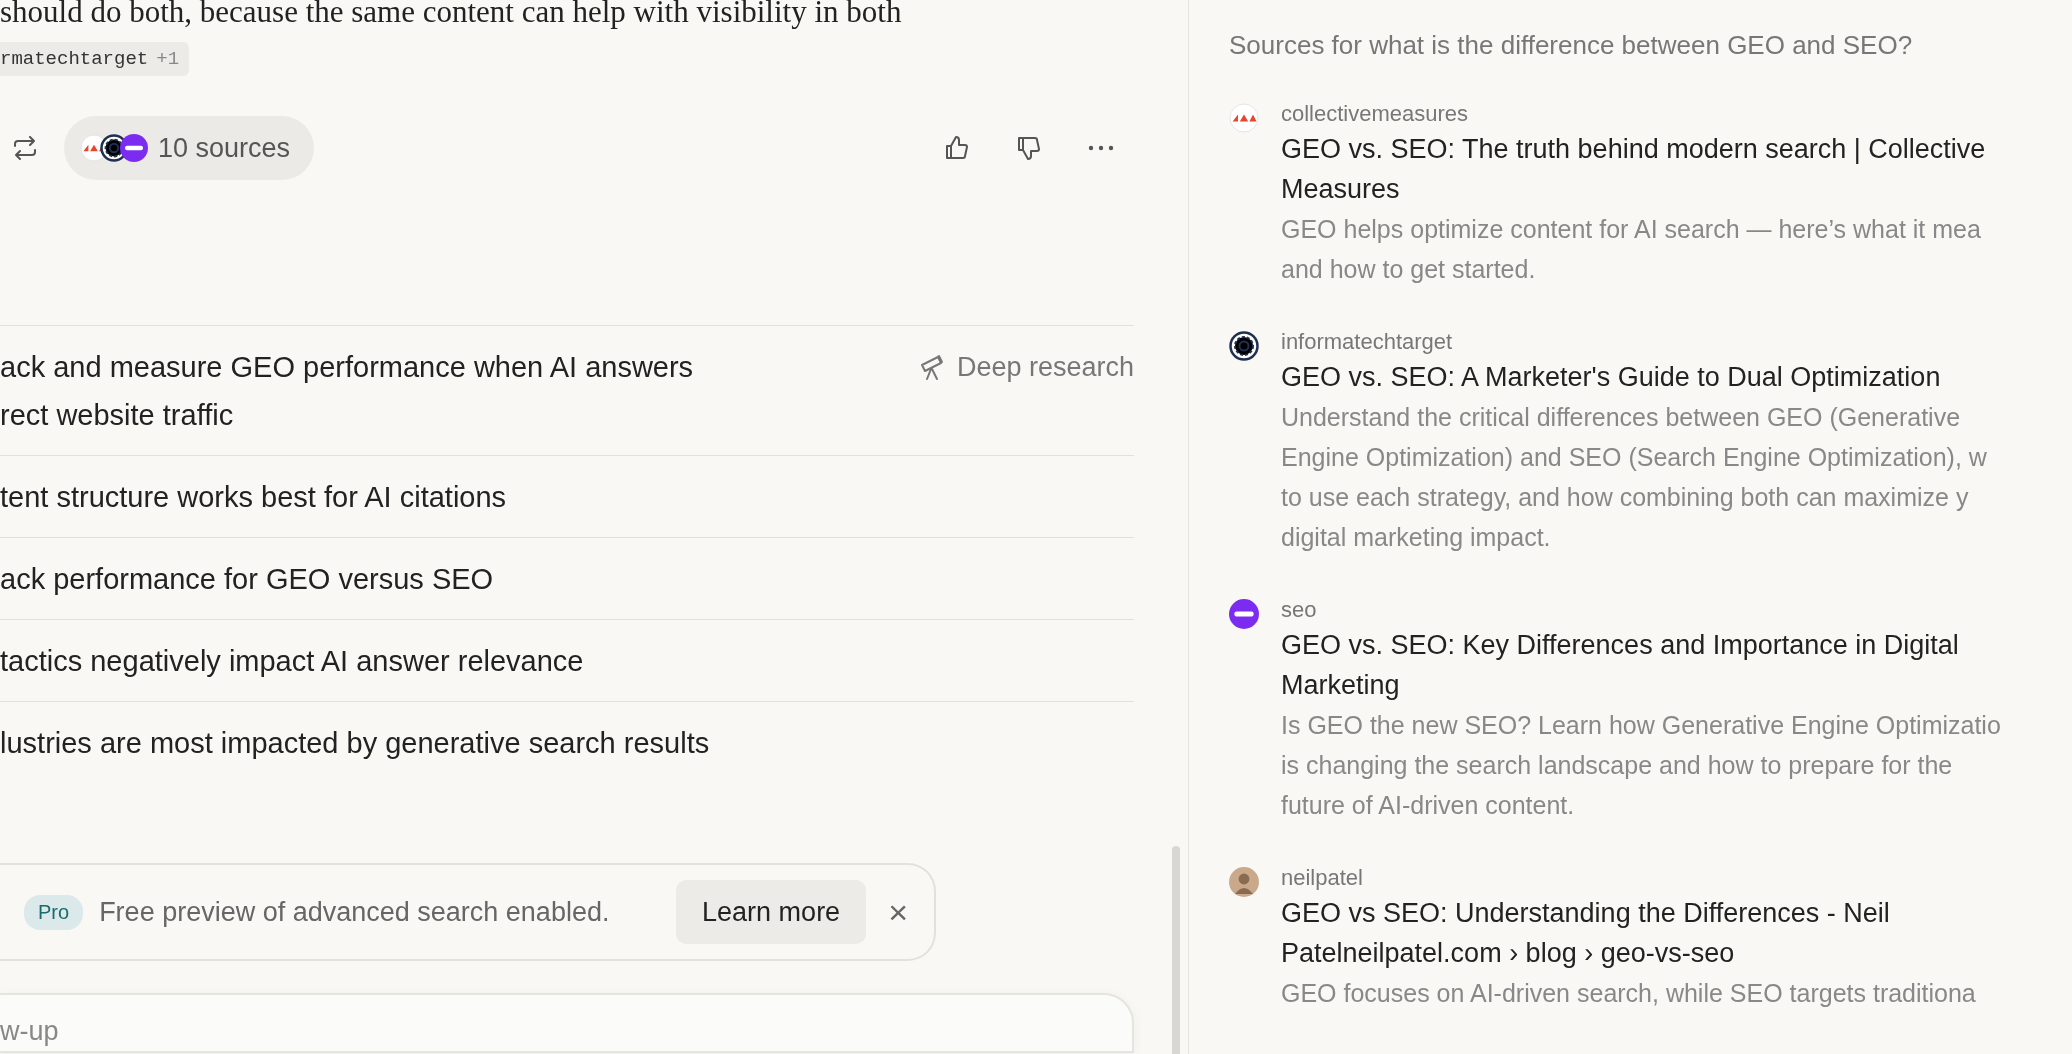 The width and height of the screenshot is (2072, 1054). I want to click on source-title-link: GEO vs. SEO: Key Differences and Importance in Digital Marketing, so click(1641, 665).